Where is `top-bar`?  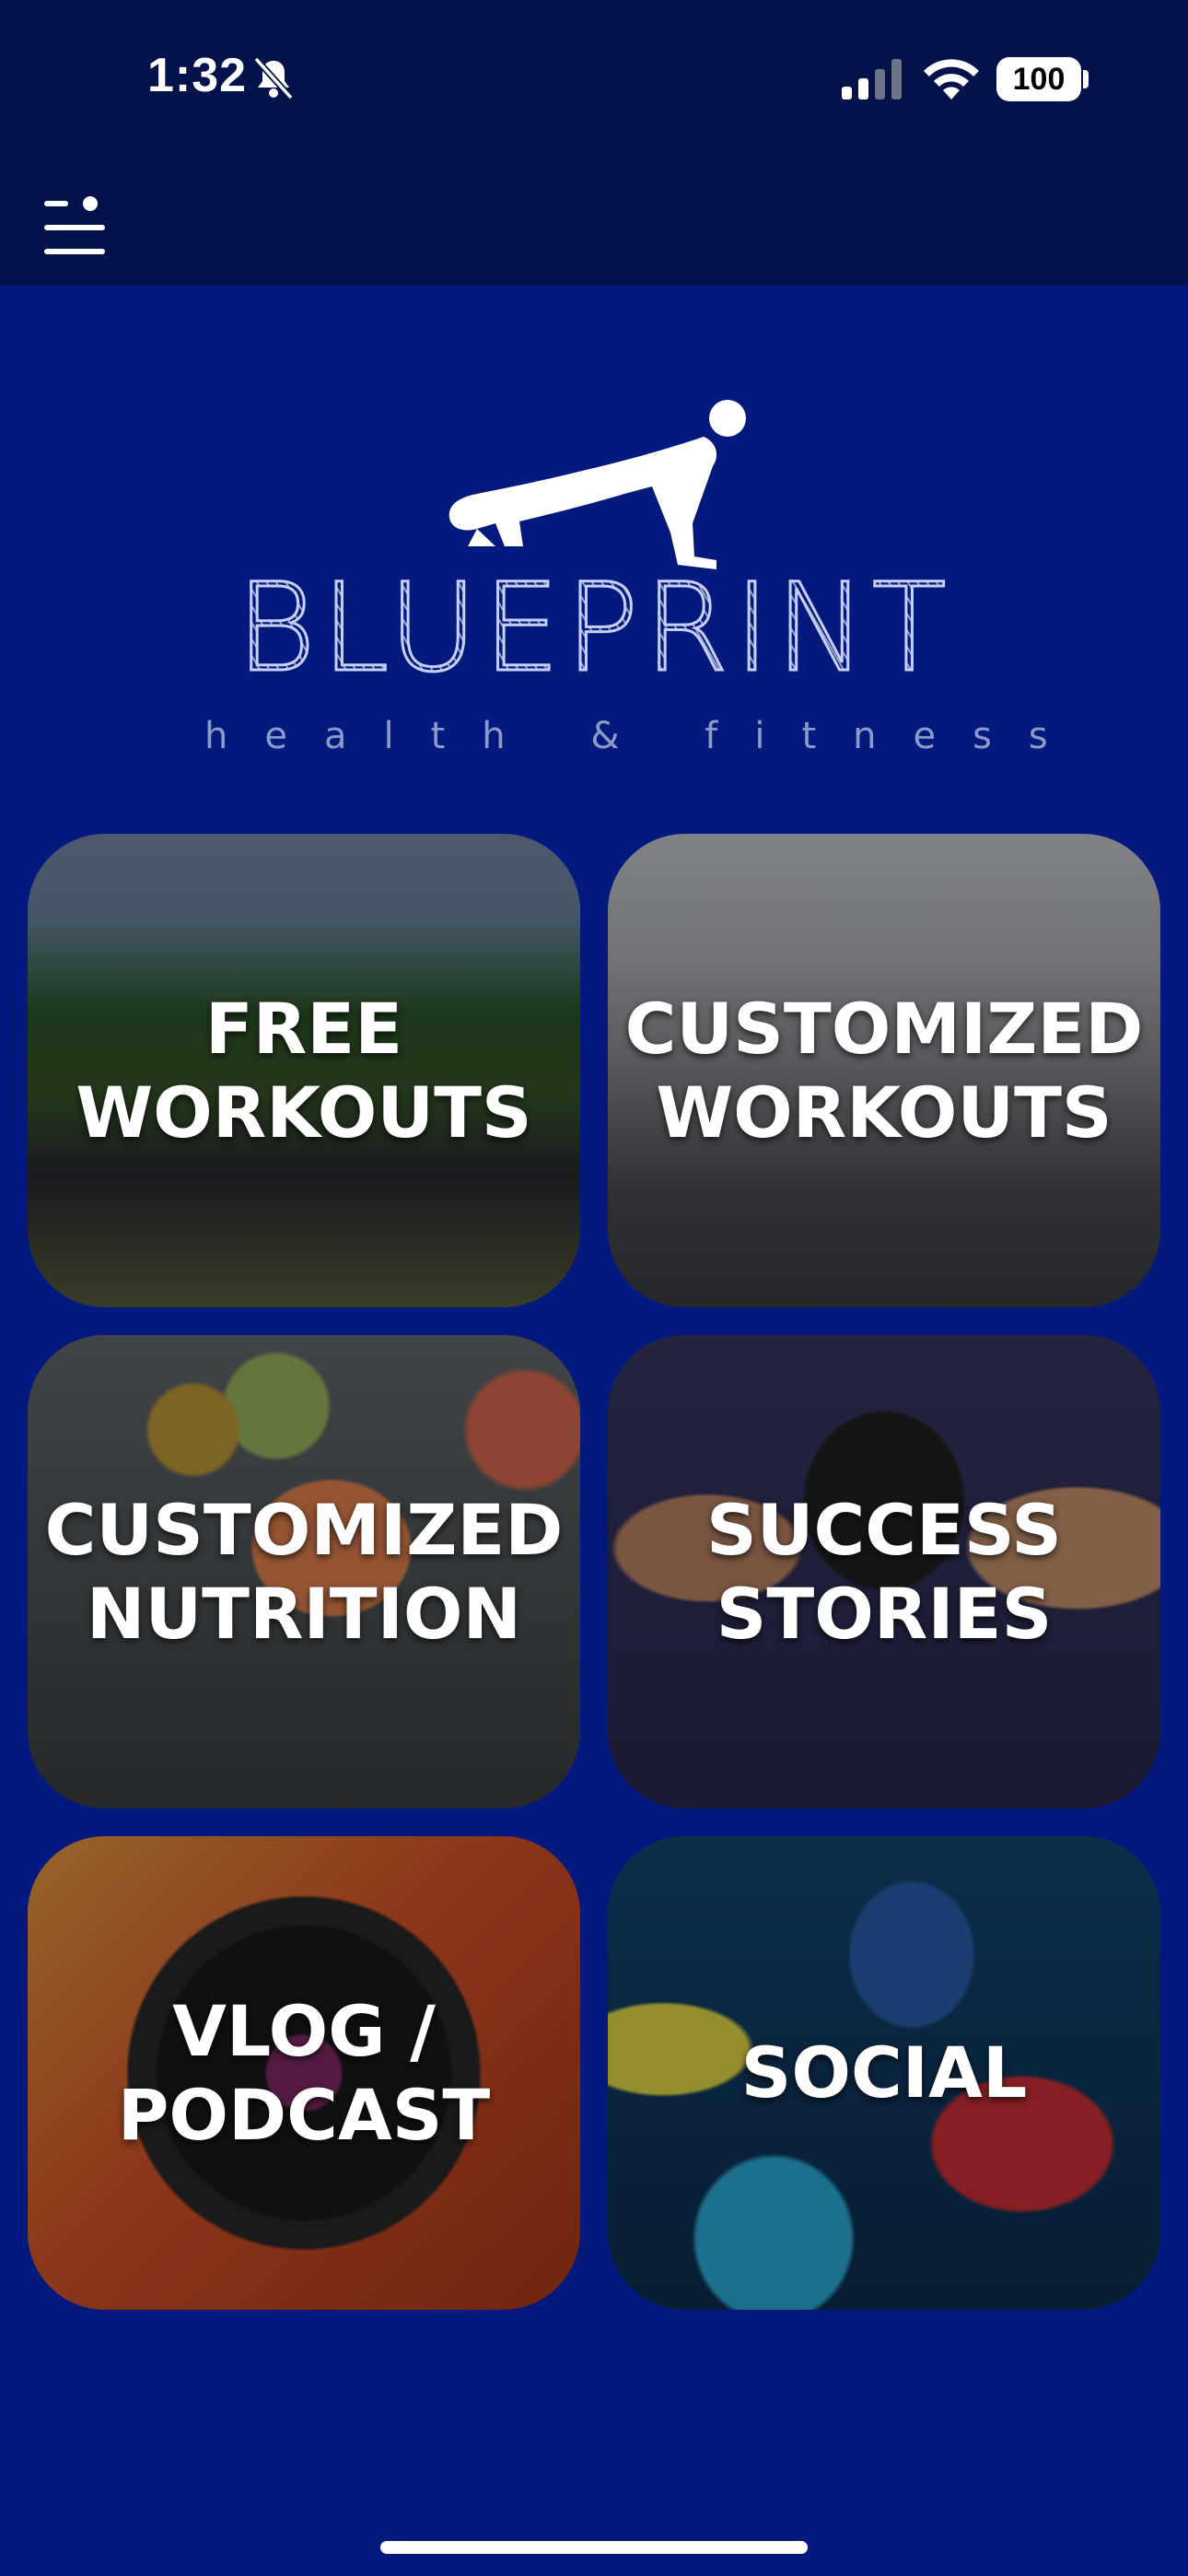 top-bar is located at coordinates (594, 143).